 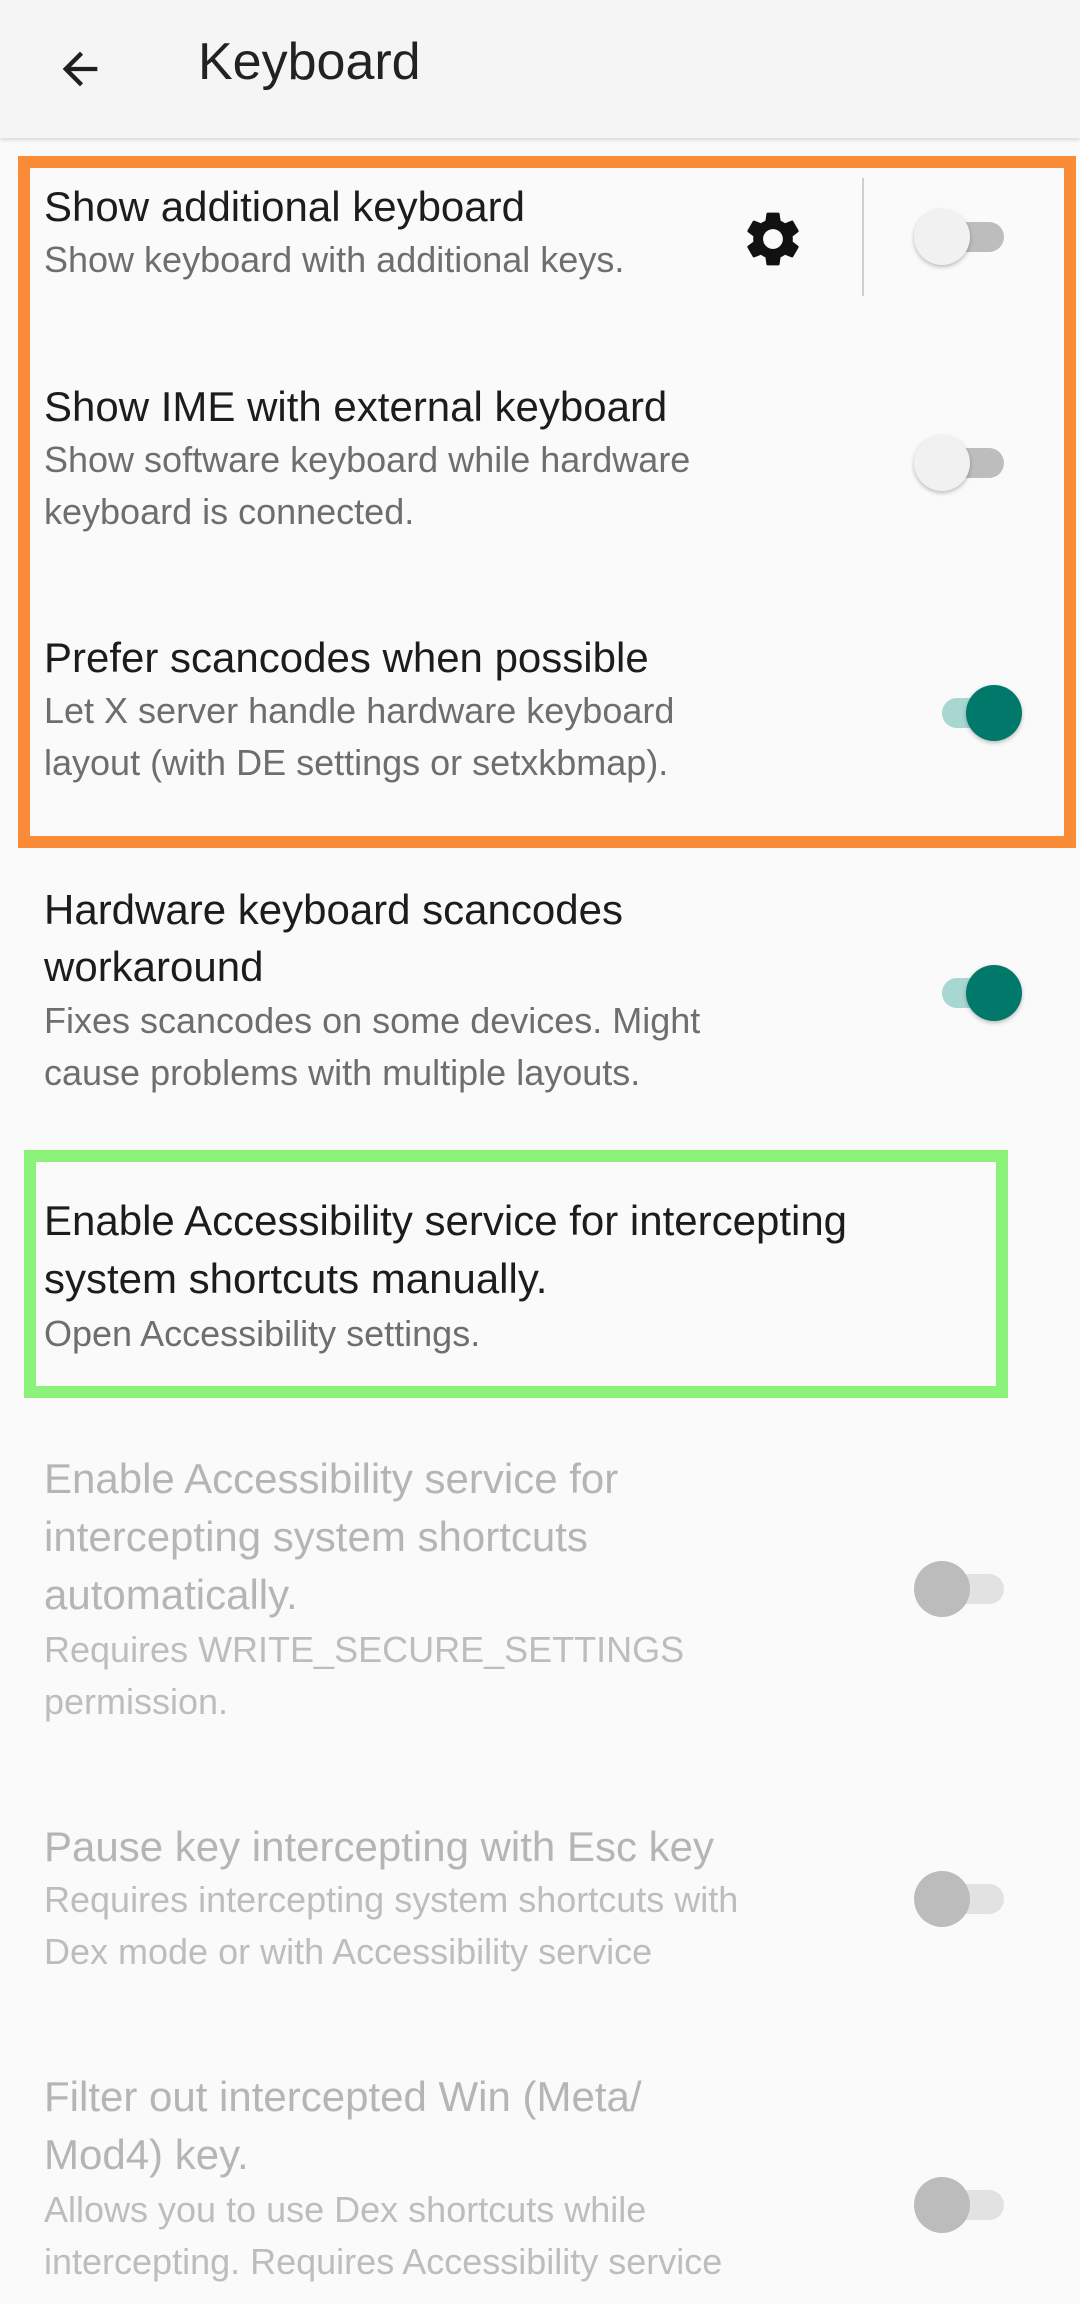 What do you see at coordinates (296, 1278) in the screenshot?
I see `pref-title: system shortcuts manually.` at bounding box center [296, 1278].